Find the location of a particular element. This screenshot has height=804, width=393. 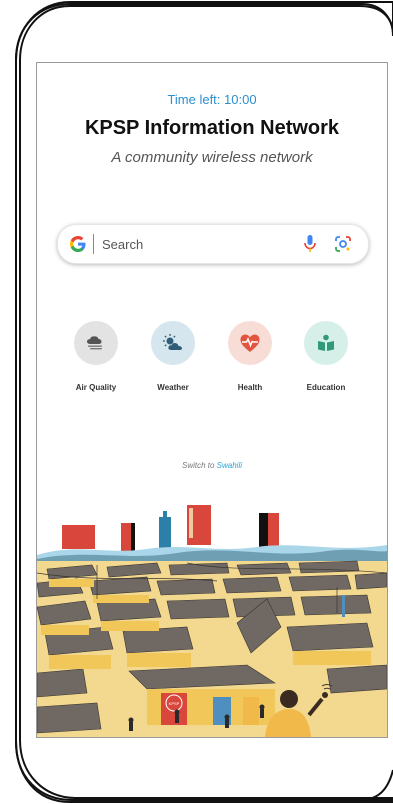

search-bar is located at coordinates (213, 244).